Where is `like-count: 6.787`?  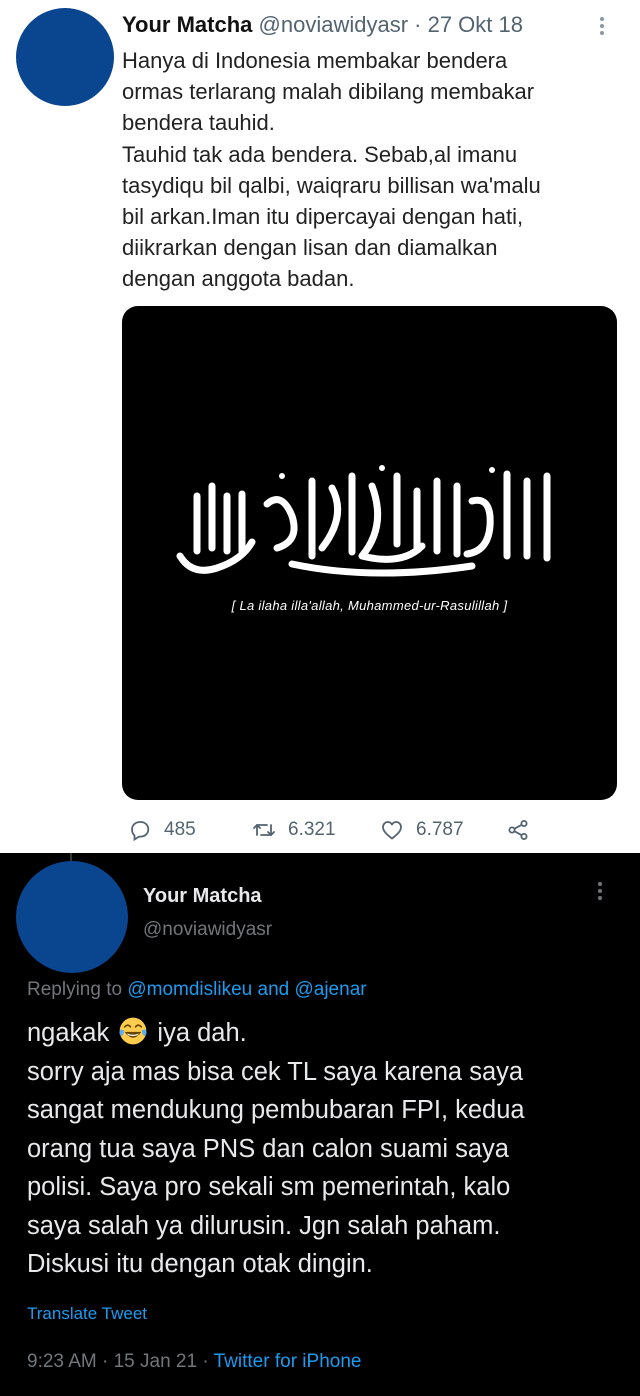 like-count: 6.787 is located at coordinates (440, 829).